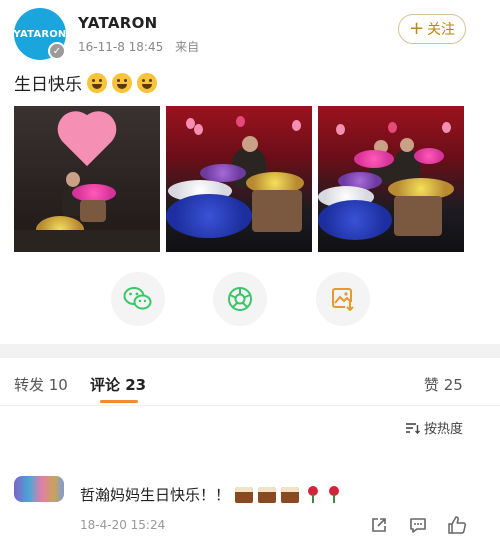 This screenshot has height=554, width=500. I want to click on interaction-tabs: 转发 10 评论 23 赞 25, so click(250, 382).